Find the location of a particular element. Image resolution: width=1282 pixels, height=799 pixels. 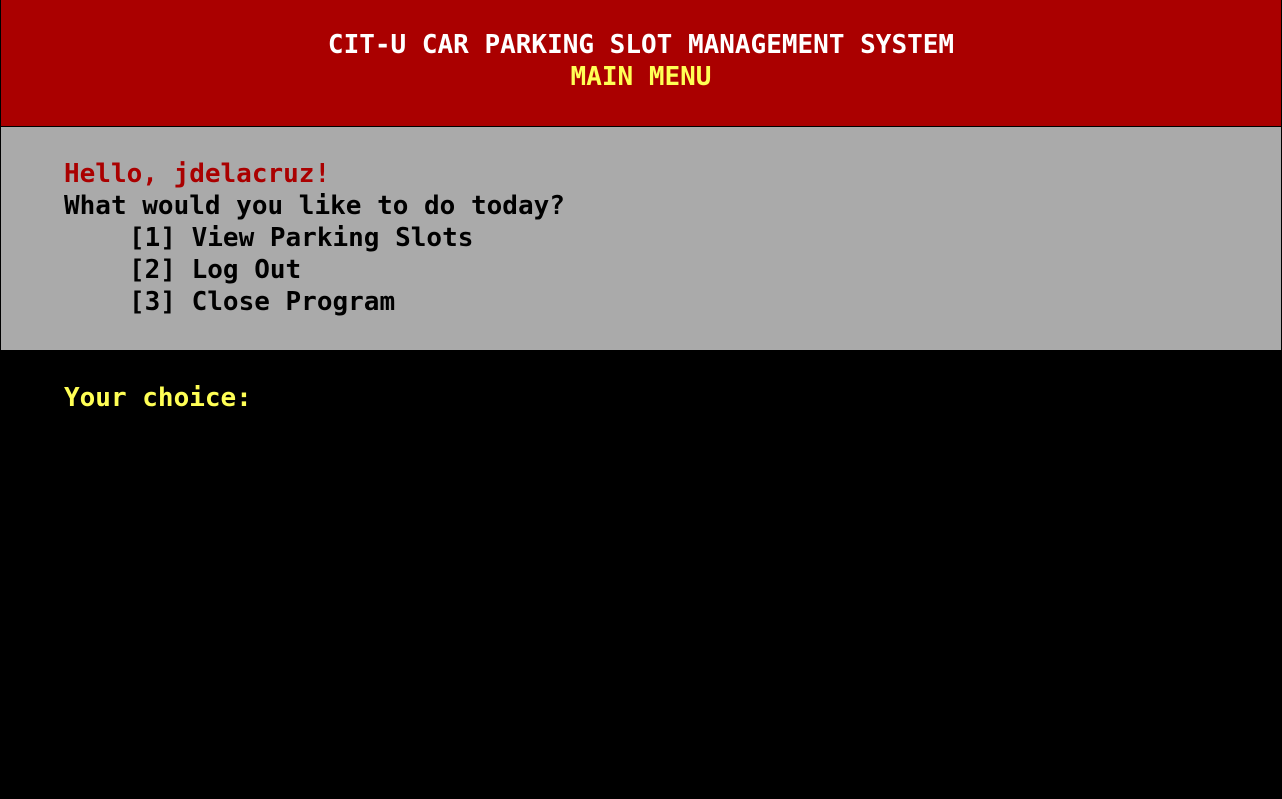

menu-option-view-parking-slots: [1] View Parking Slots is located at coordinates (301, 238).